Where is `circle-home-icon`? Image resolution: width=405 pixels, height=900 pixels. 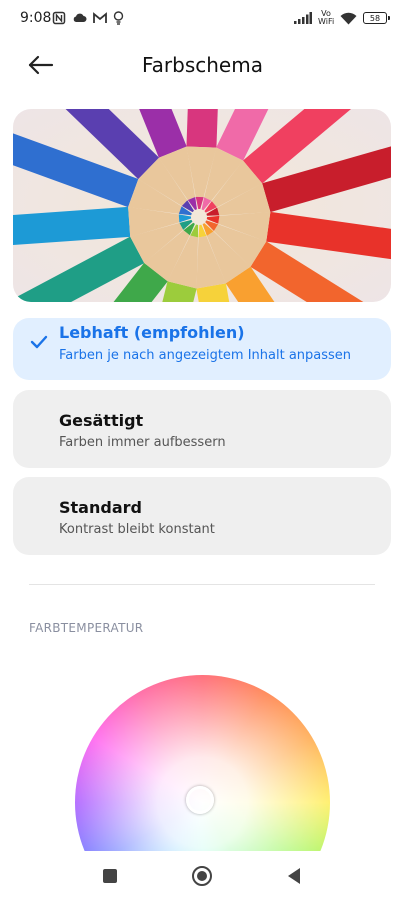
circle-home-icon is located at coordinates (202, 876).